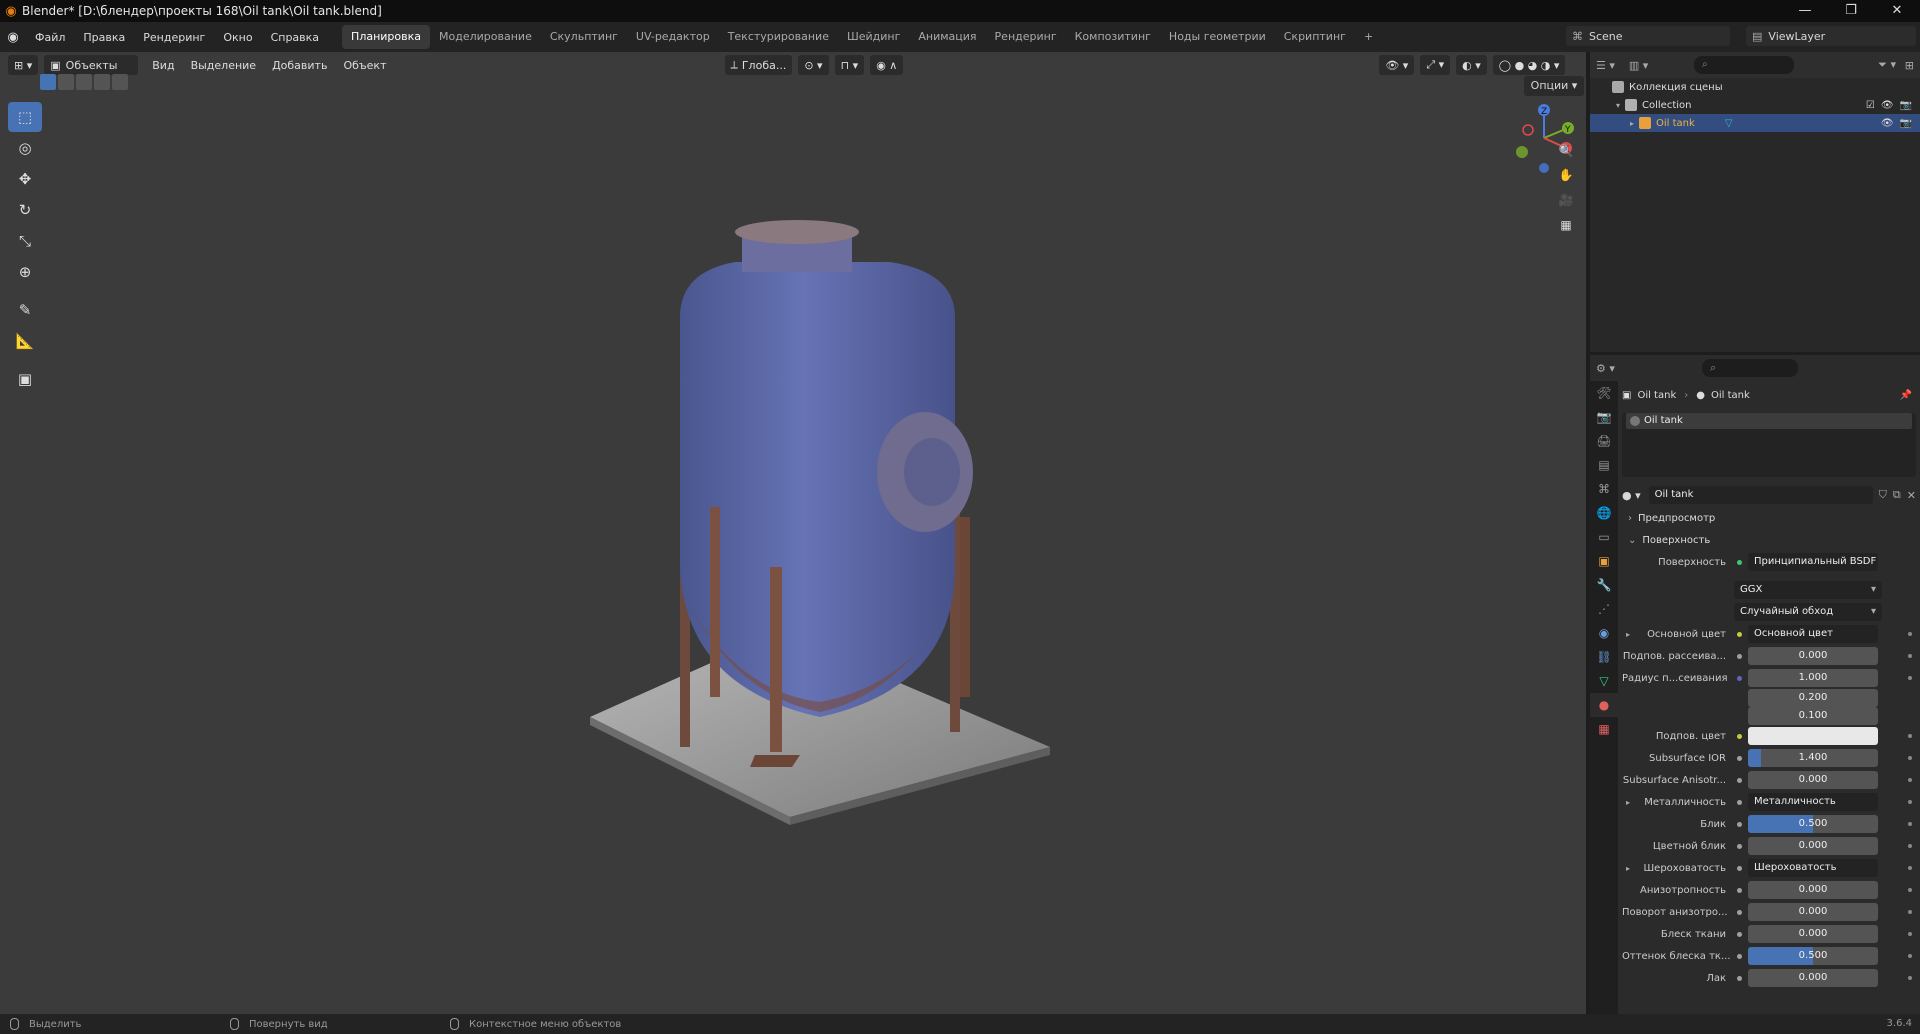 This screenshot has width=1920, height=1034. Describe the element at coordinates (1554, 86) in the screenshot. I see `options-dropdown: Опции ▾` at that location.